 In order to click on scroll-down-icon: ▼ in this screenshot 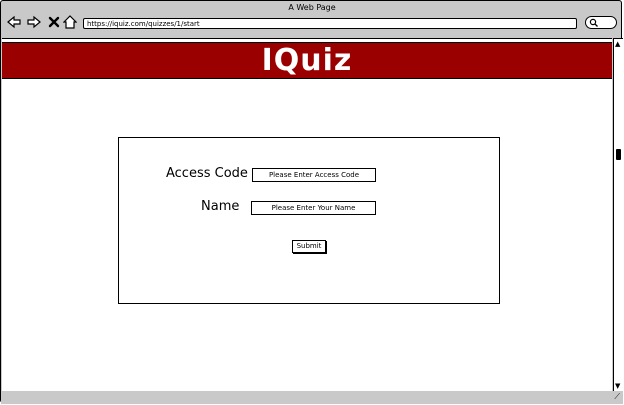, I will do `click(617, 386)`.